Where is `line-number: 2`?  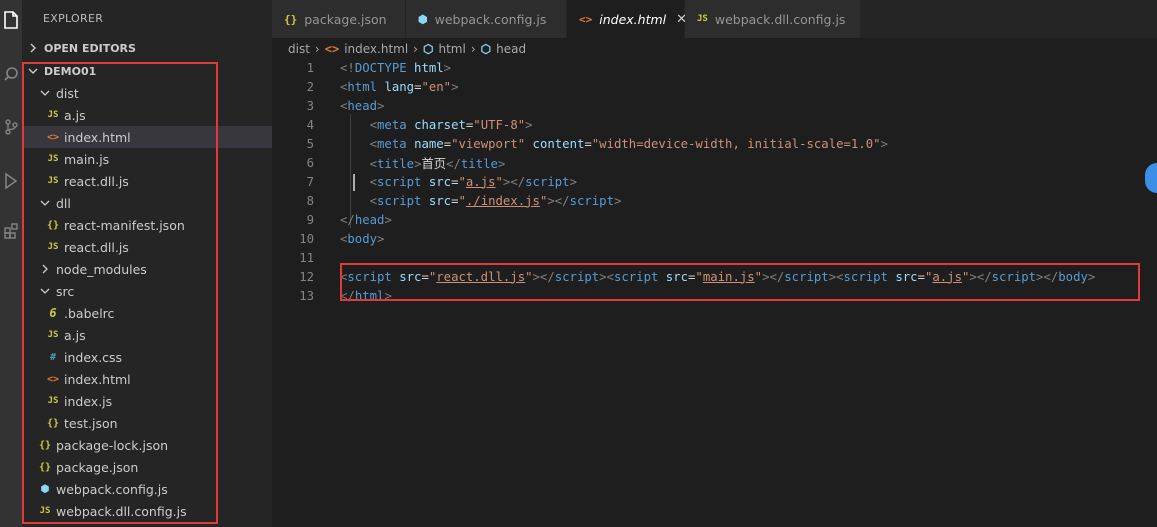
line-number: 2 is located at coordinates (310, 86).